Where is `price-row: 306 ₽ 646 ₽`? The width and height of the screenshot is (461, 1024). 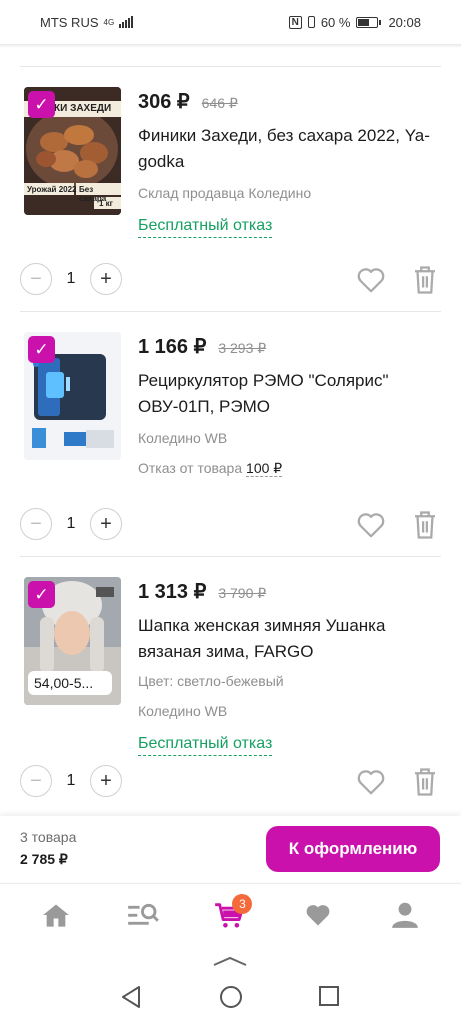
price-row: 306 ₽ 646 ₽ is located at coordinates (188, 101).